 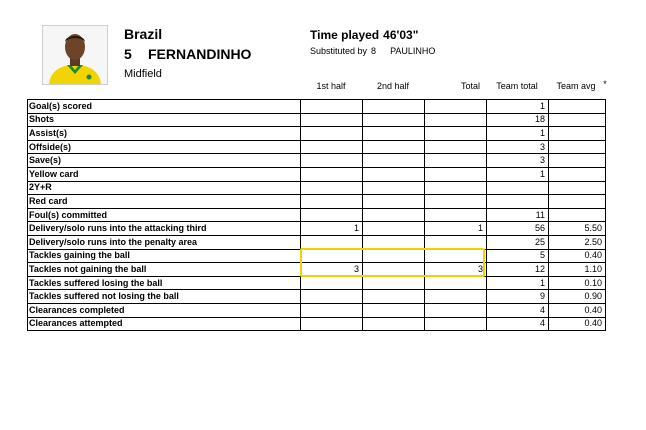 I want to click on row-label: 2Y+R, so click(x=164, y=188).